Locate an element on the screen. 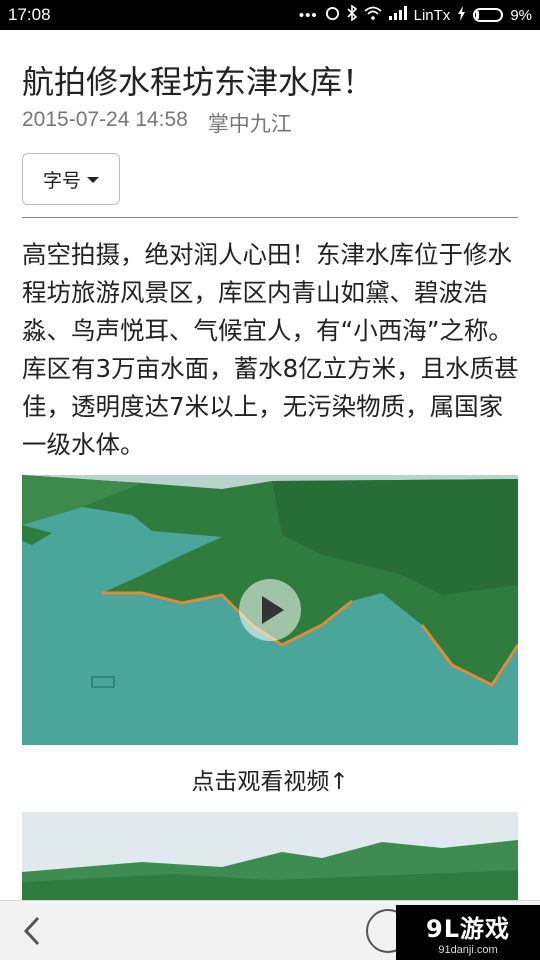 This screenshot has width=540, height=960. bluetooth-icon is located at coordinates (352, 14).